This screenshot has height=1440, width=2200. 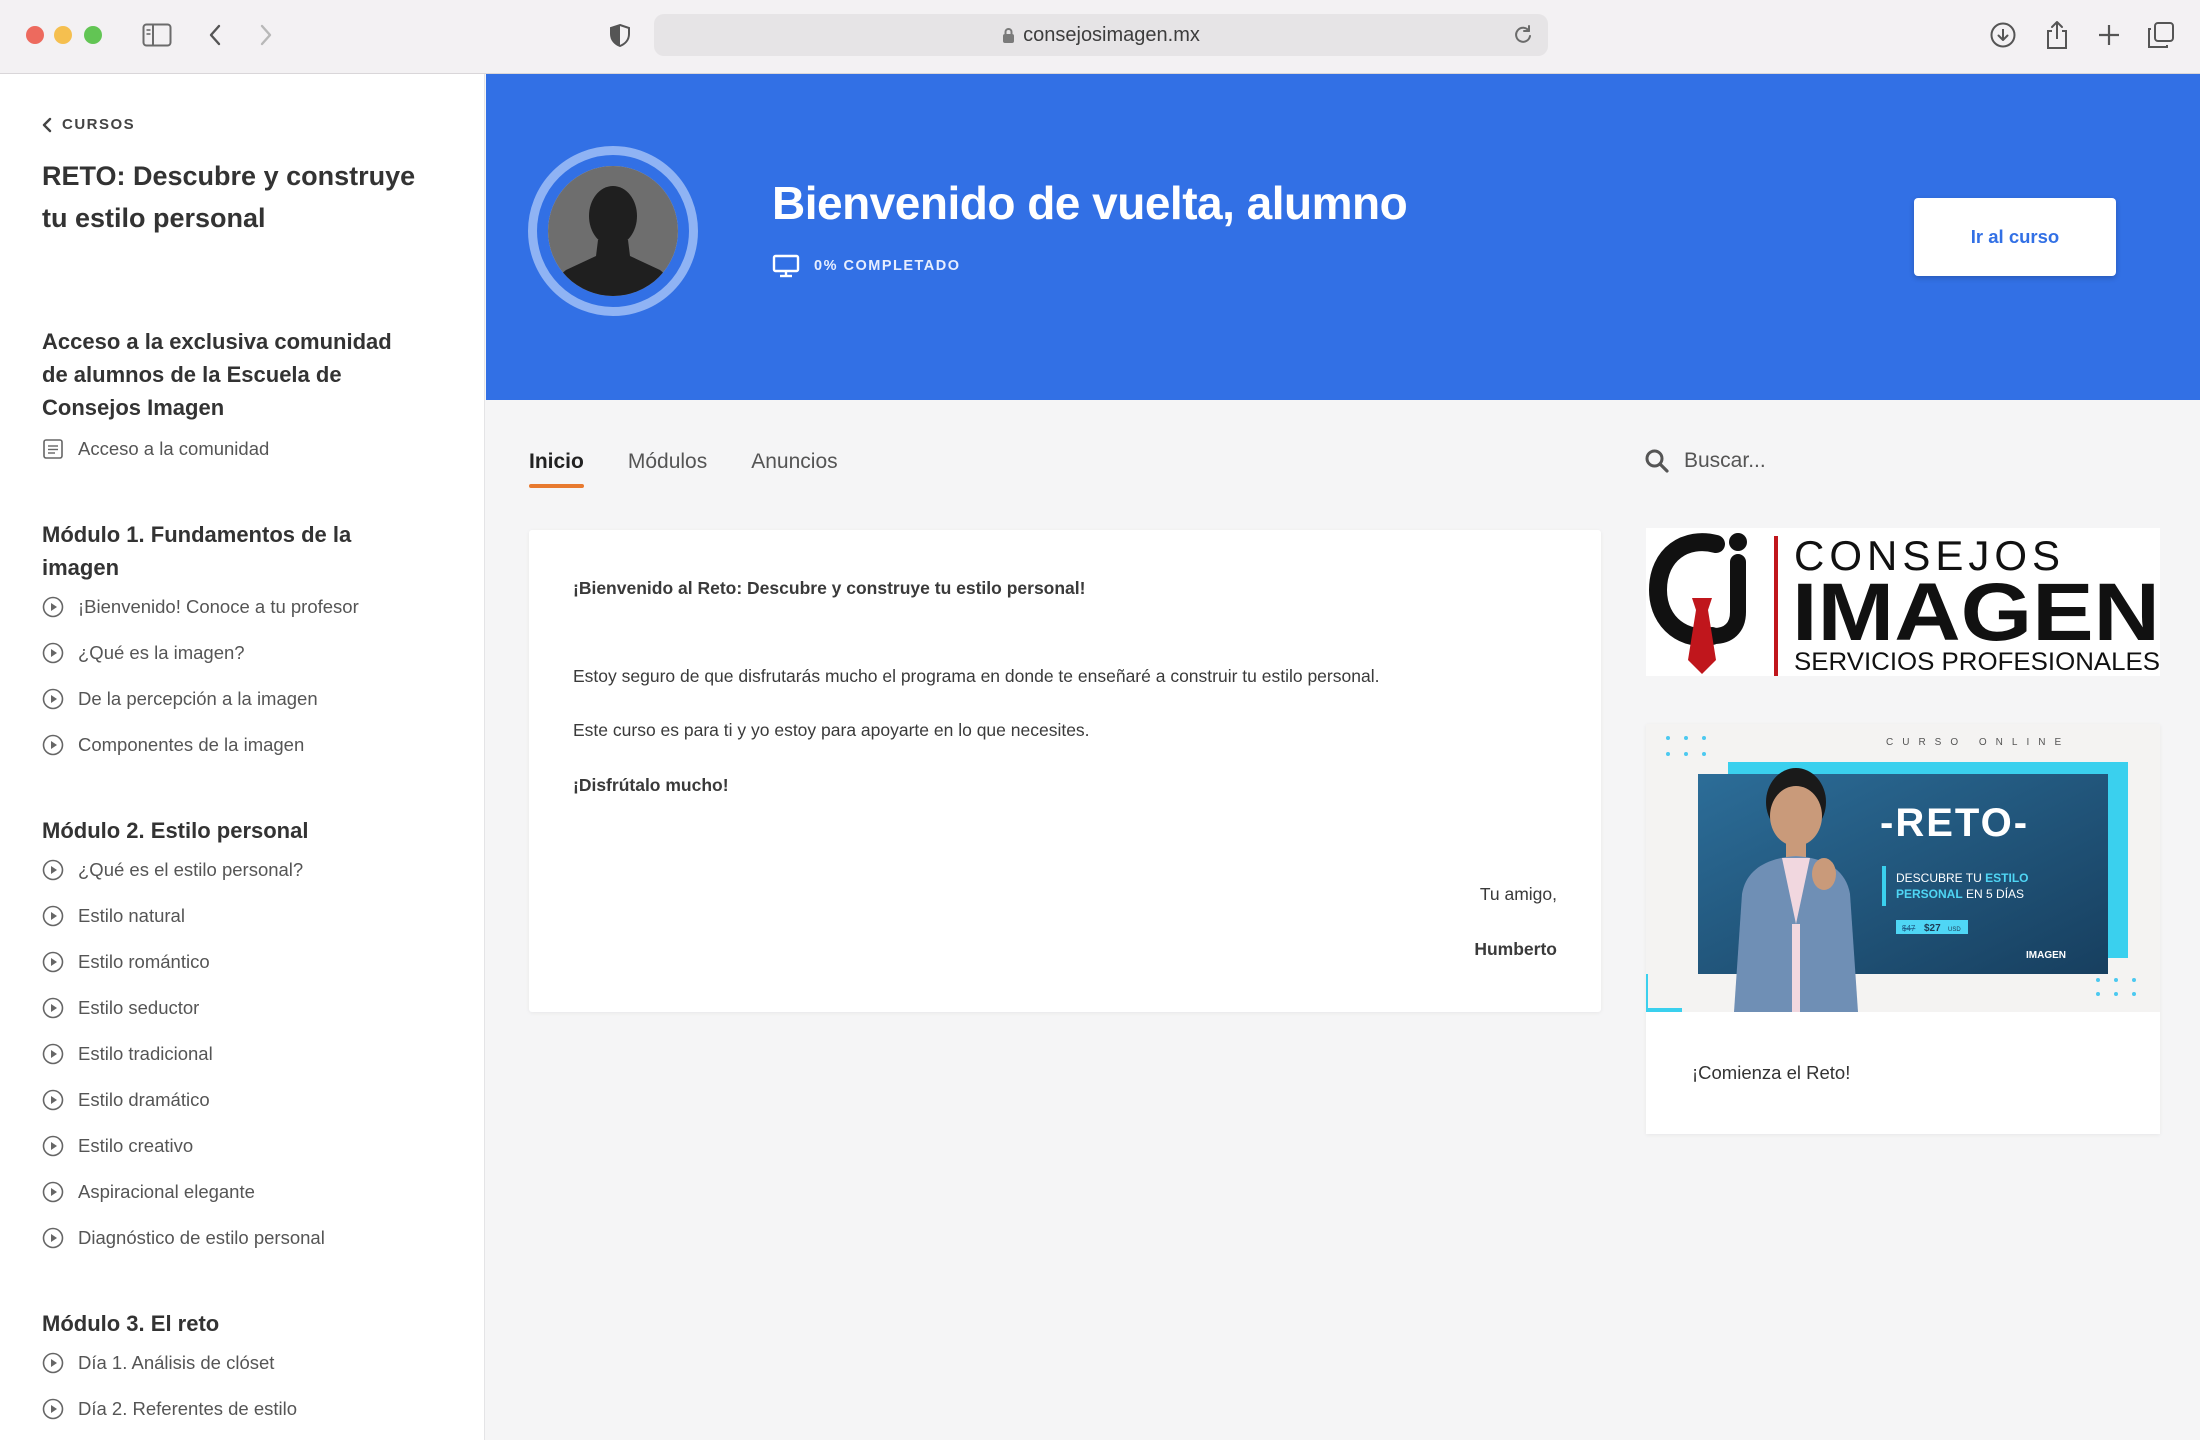 What do you see at coordinates (1977, 662) in the screenshot?
I see `logo-line-3: SERVICIOS PROFESIONALES` at bounding box center [1977, 662].